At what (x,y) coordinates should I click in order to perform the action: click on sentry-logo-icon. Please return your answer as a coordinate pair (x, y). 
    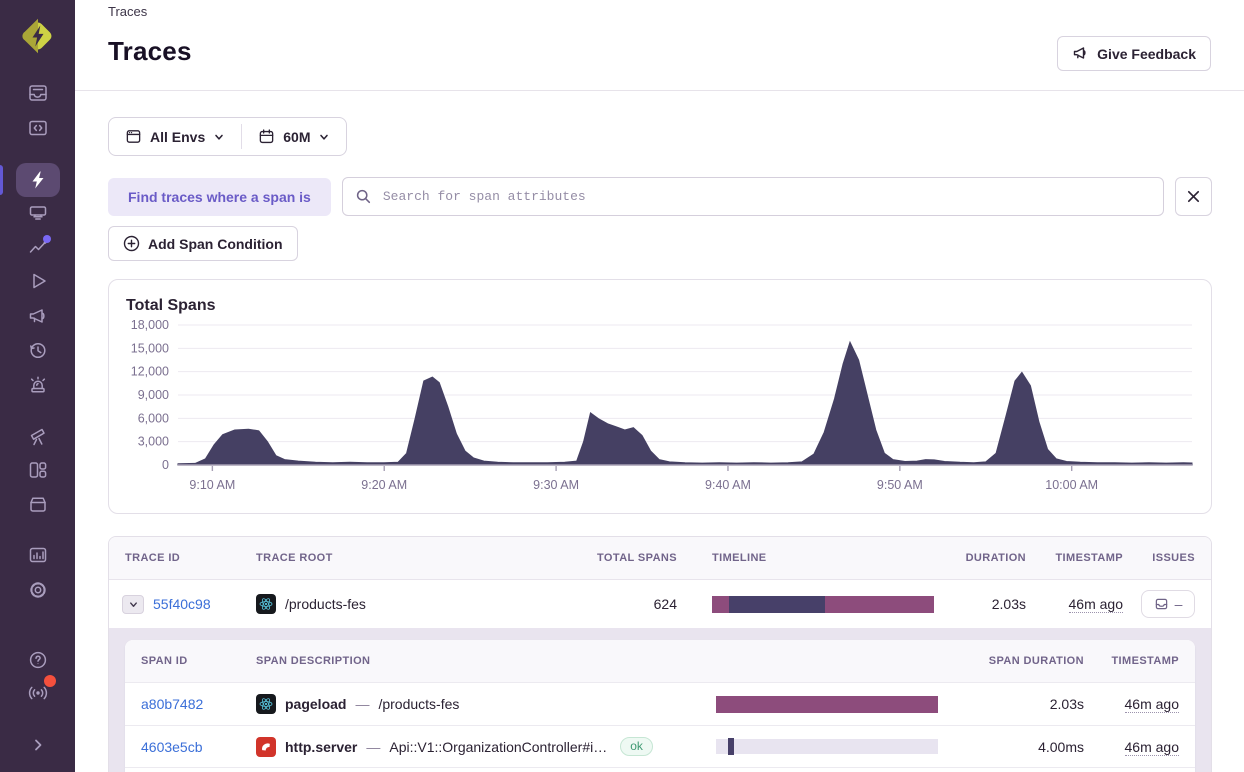
    Looking at the image, I should click on (36, 36).